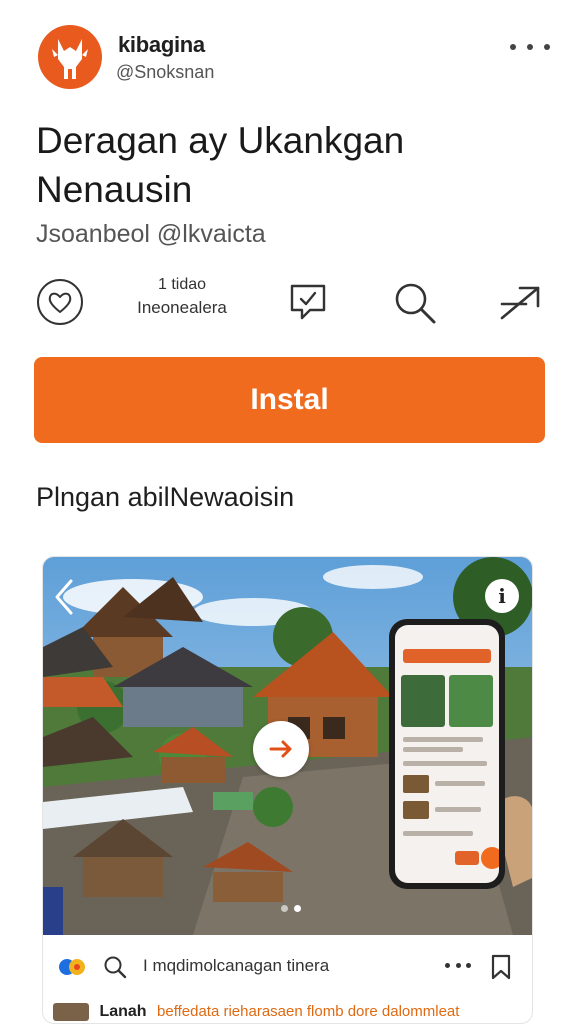  What do you see at coordinates (308, 302) in the screenshot?
I see `comment-icon` at bounding box center [308, 302].